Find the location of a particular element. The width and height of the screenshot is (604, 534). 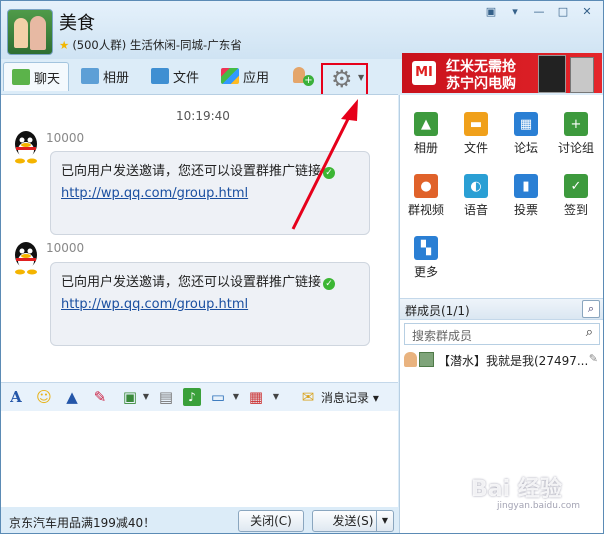

watermark-logo: Bai 经验 is located at coordinates (516, 489).